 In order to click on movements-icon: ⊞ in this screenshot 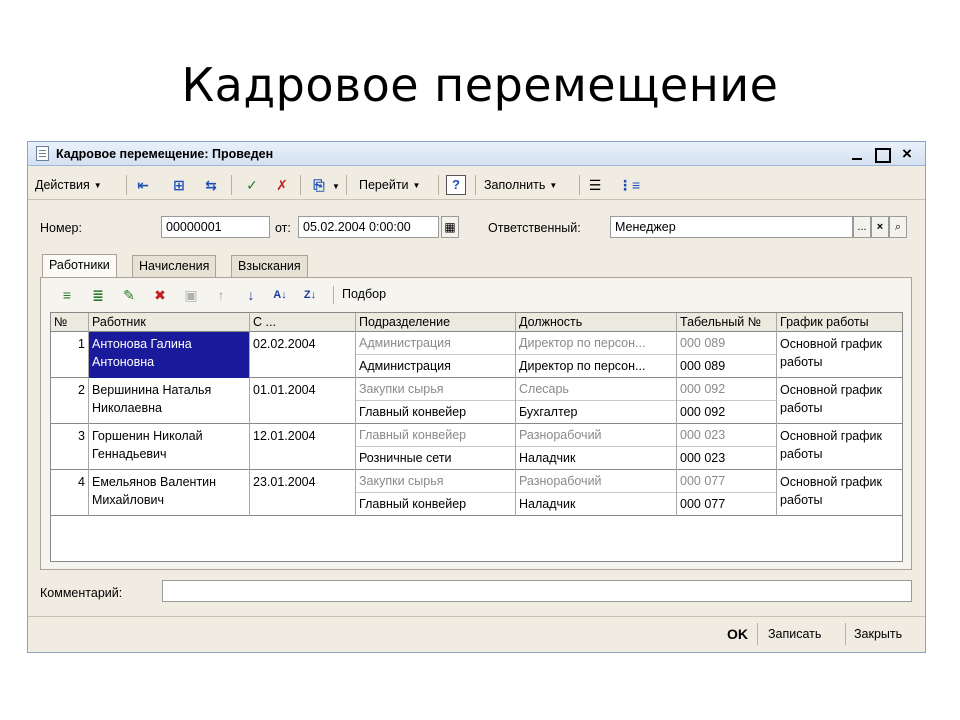, I will do `click(179, 185)`.